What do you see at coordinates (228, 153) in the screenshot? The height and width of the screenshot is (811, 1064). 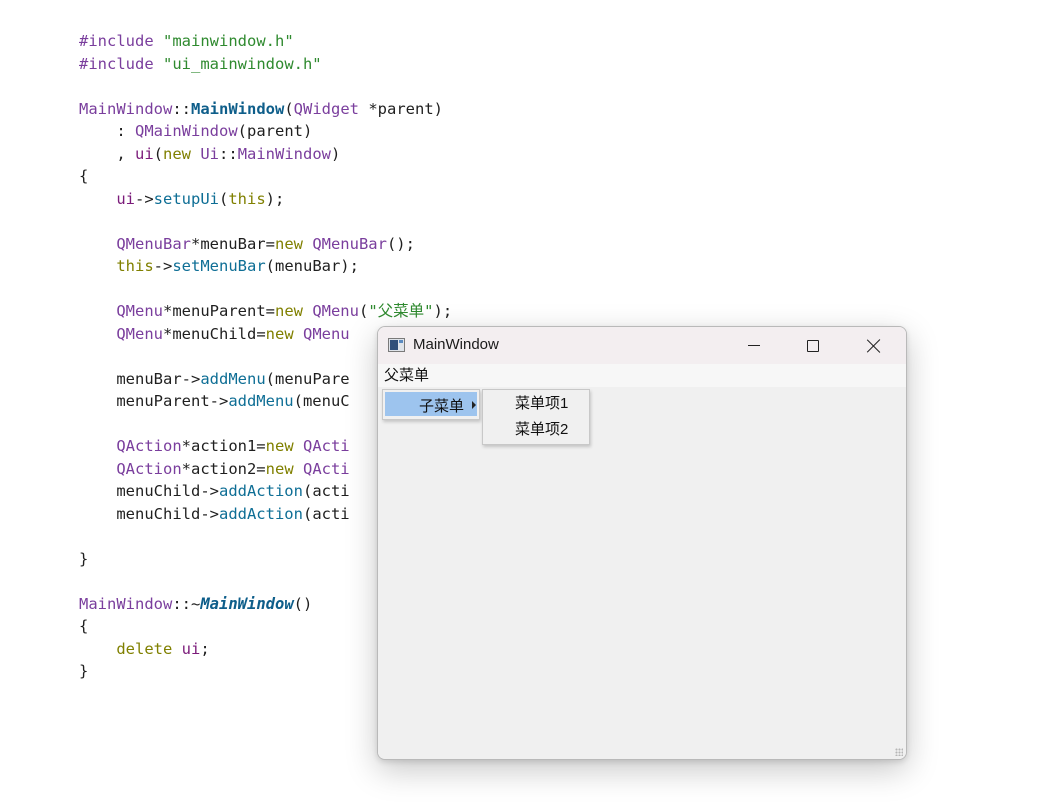 I see `code-token: ::` at bounding box center [228, 153].